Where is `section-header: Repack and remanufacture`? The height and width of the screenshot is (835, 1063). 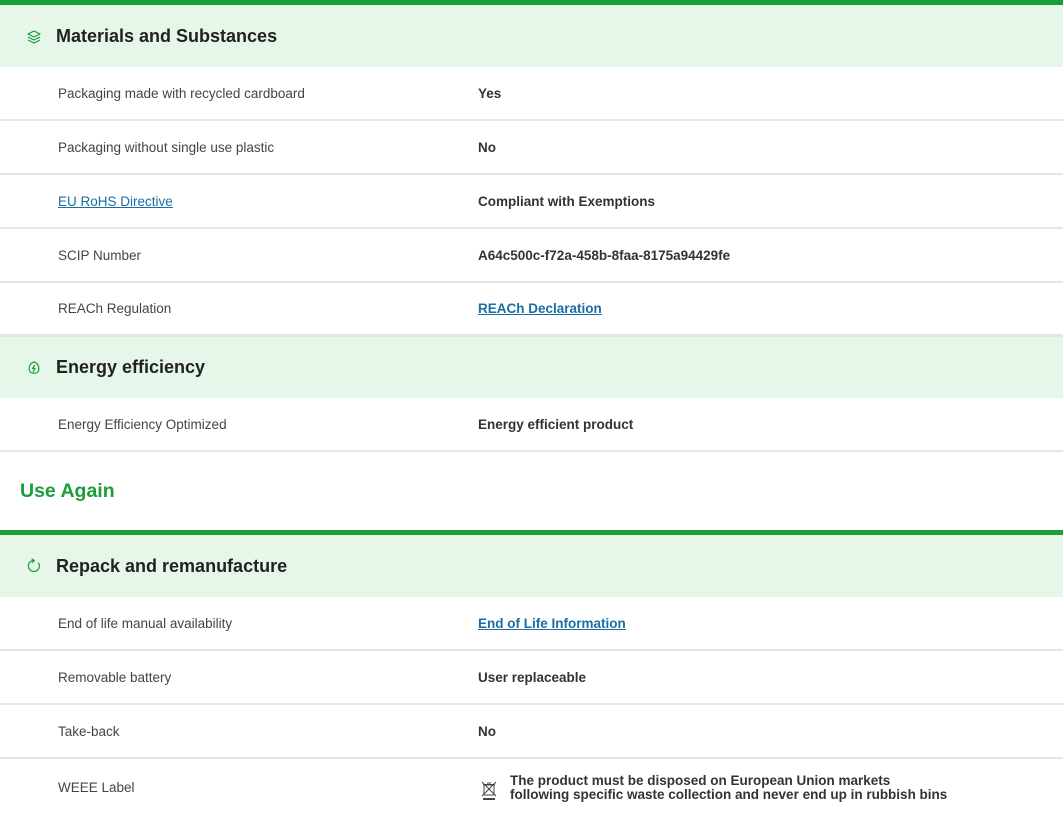 section-header: Repack and remanufacture is located at coordinates (531, 566).